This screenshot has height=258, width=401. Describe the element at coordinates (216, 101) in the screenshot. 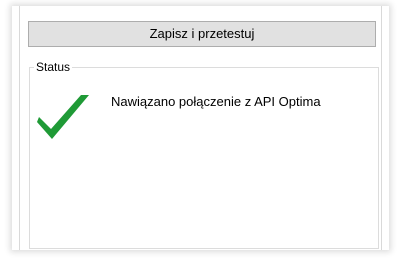

I see `status-message: Nawiązano połączenie z API Optima` at that location.